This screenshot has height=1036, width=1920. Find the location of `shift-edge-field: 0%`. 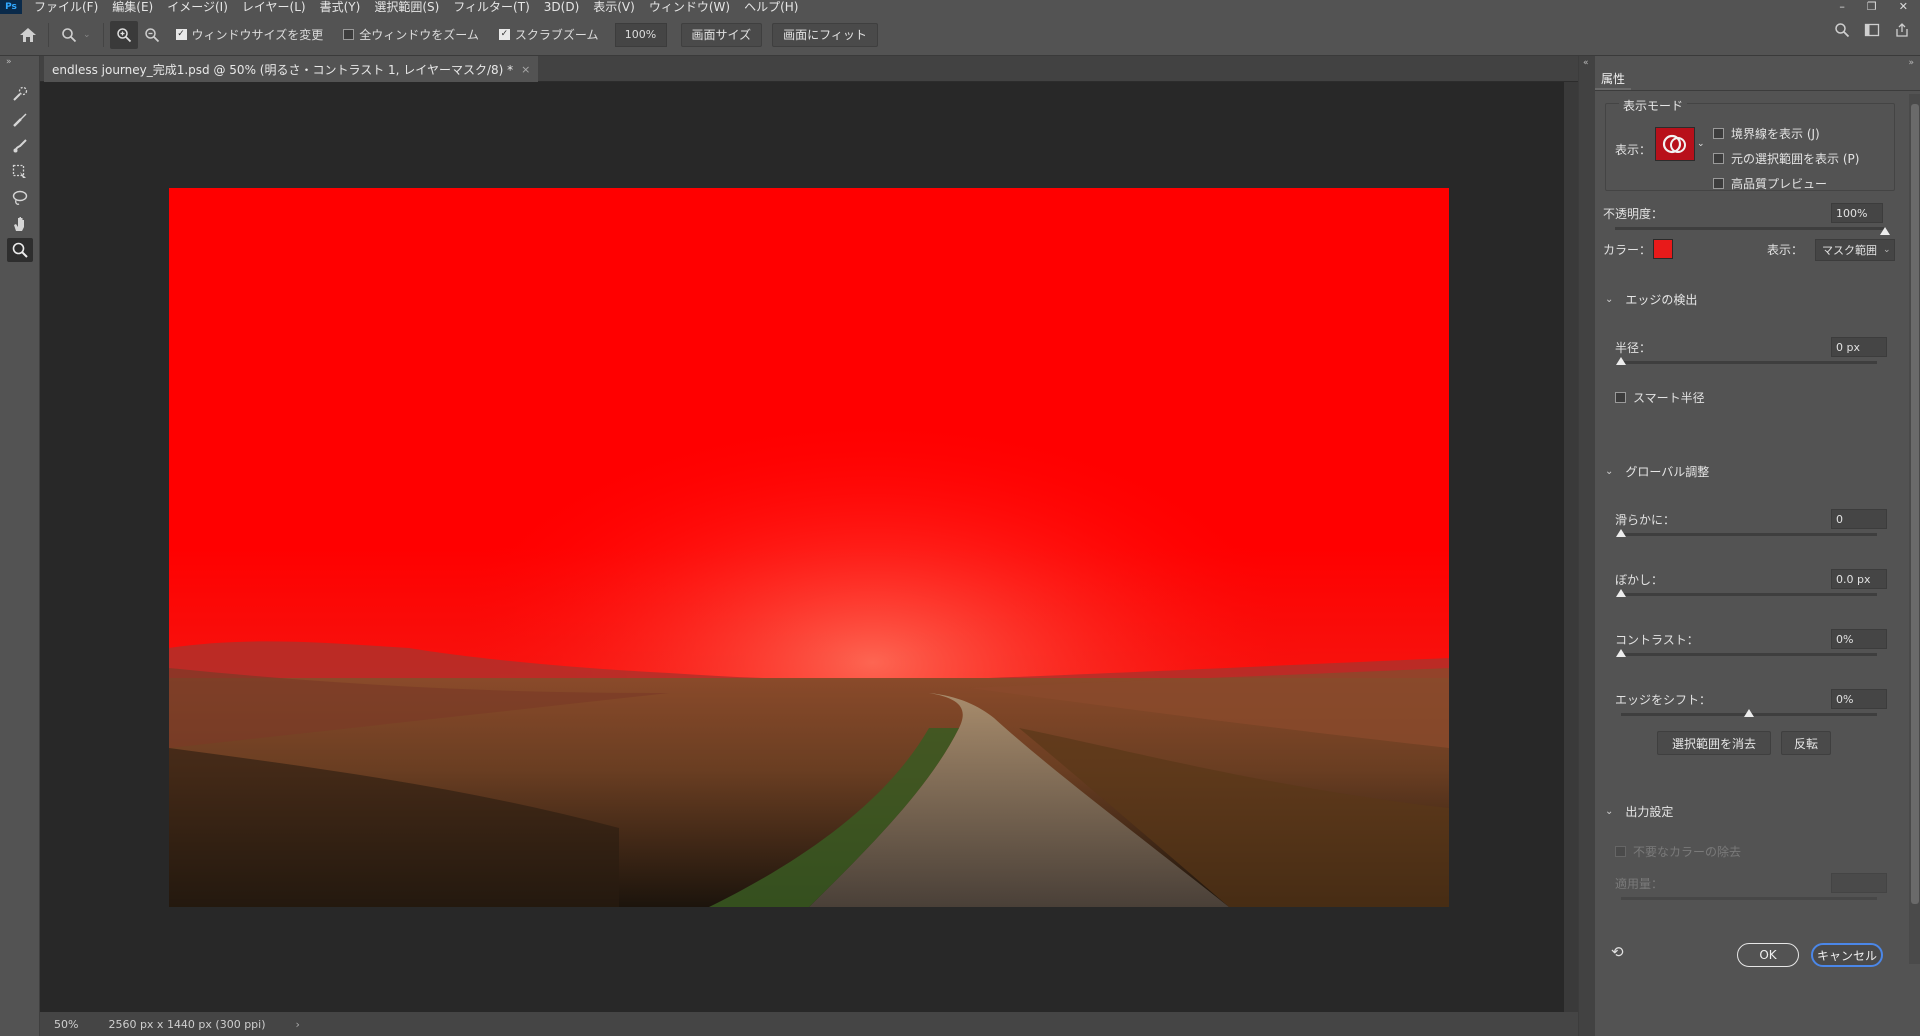

shift-edge-field: 0% is located at coordinates (1859, 699).